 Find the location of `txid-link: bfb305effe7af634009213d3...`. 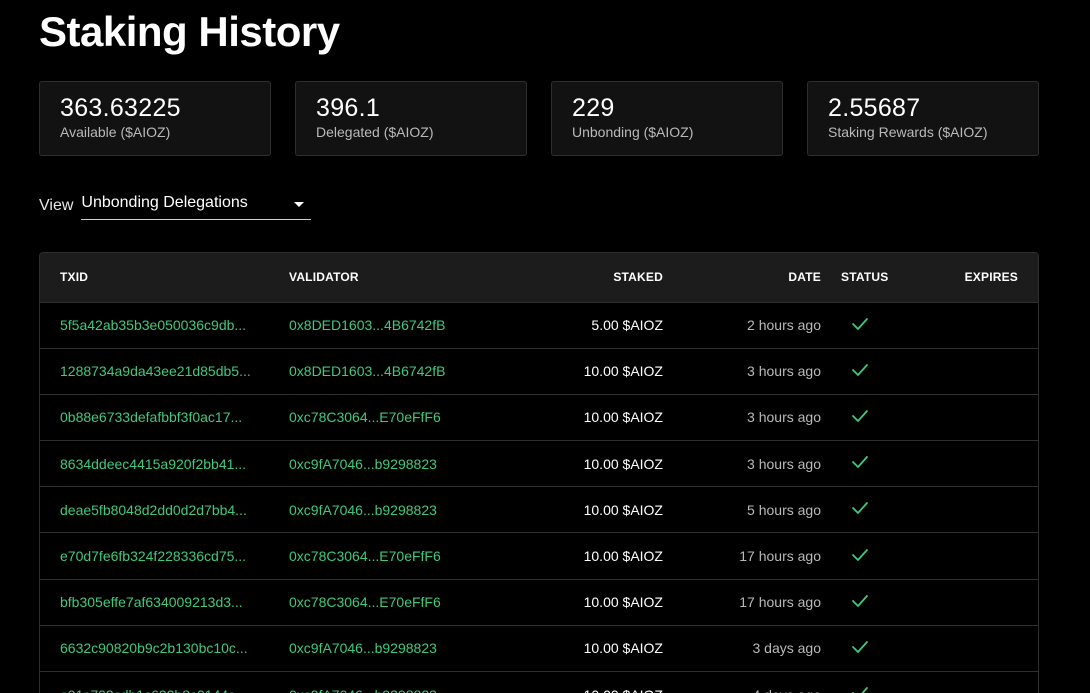

txid-link: bfb305effe7af634009213d3... is located at coordinates (151, 602).